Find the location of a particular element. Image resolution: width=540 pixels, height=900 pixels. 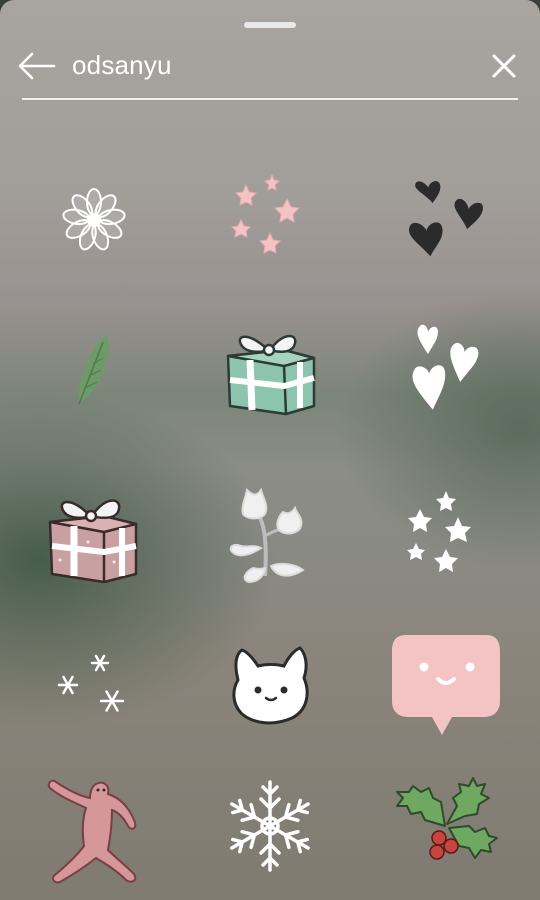

holly-sticker is located at coordinates (446, 838).